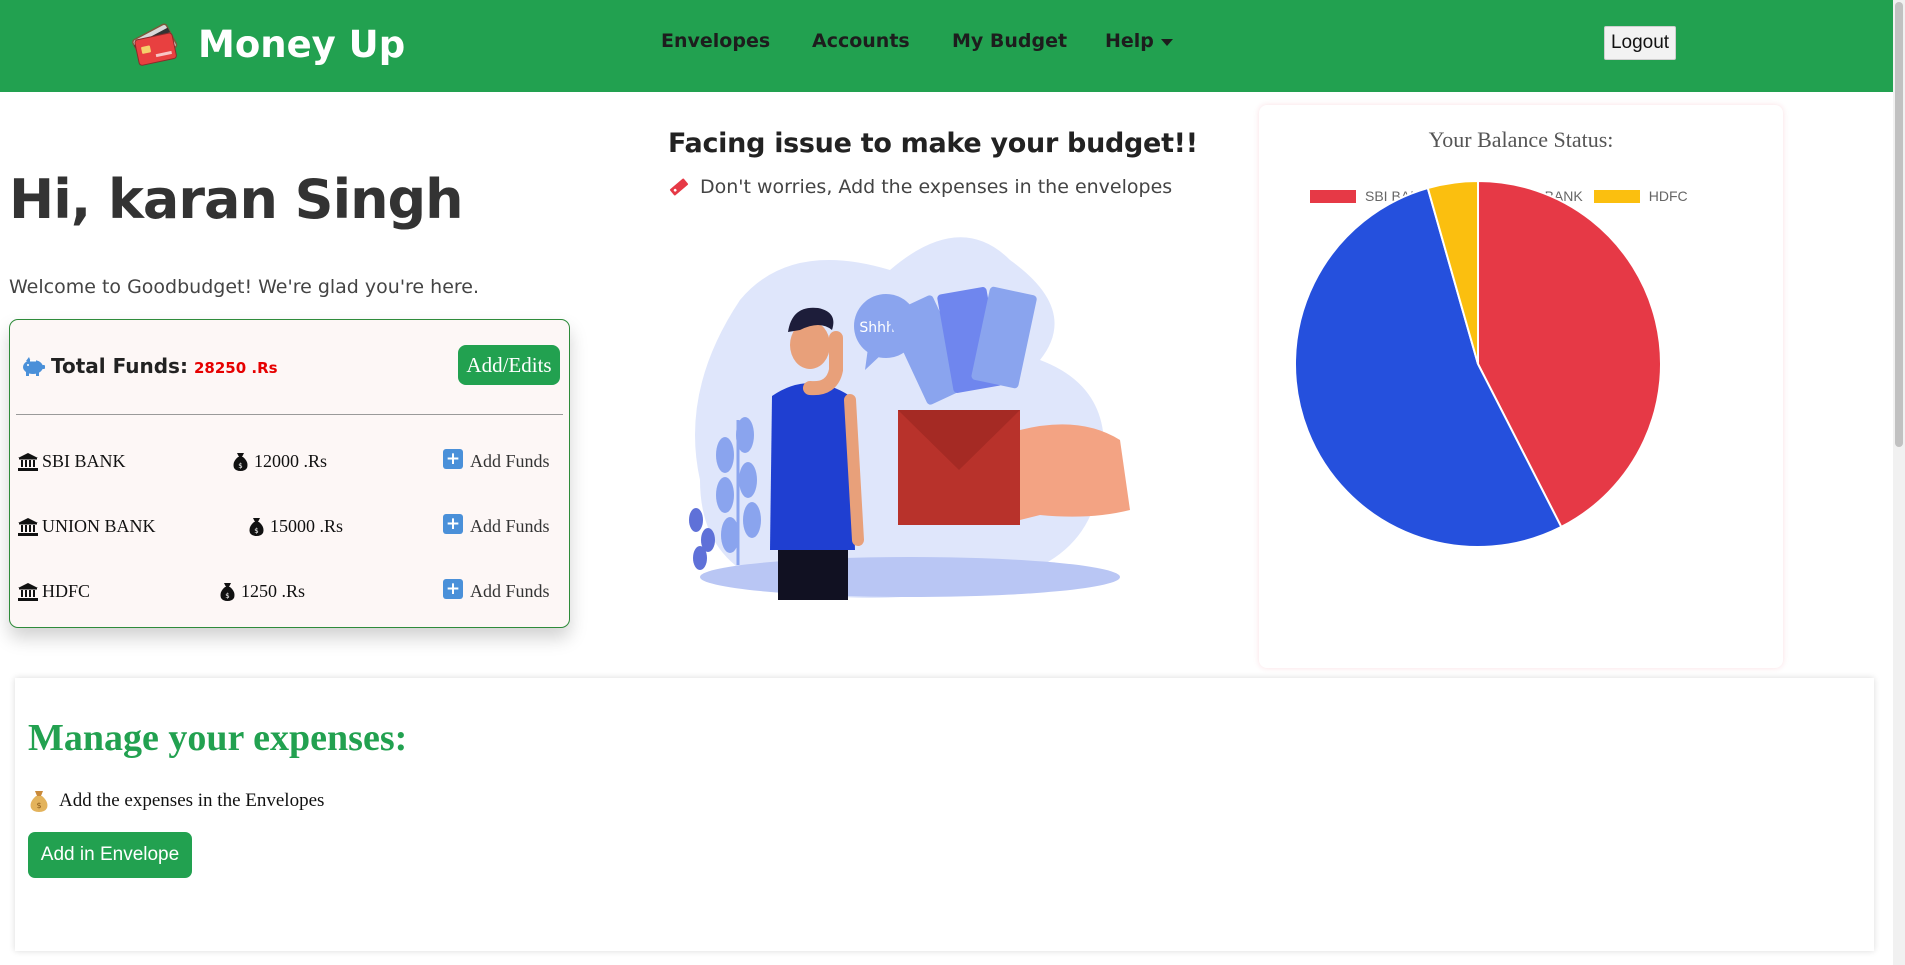  I want to click on bank-name-label: SBI BANK, so click(84, 461).